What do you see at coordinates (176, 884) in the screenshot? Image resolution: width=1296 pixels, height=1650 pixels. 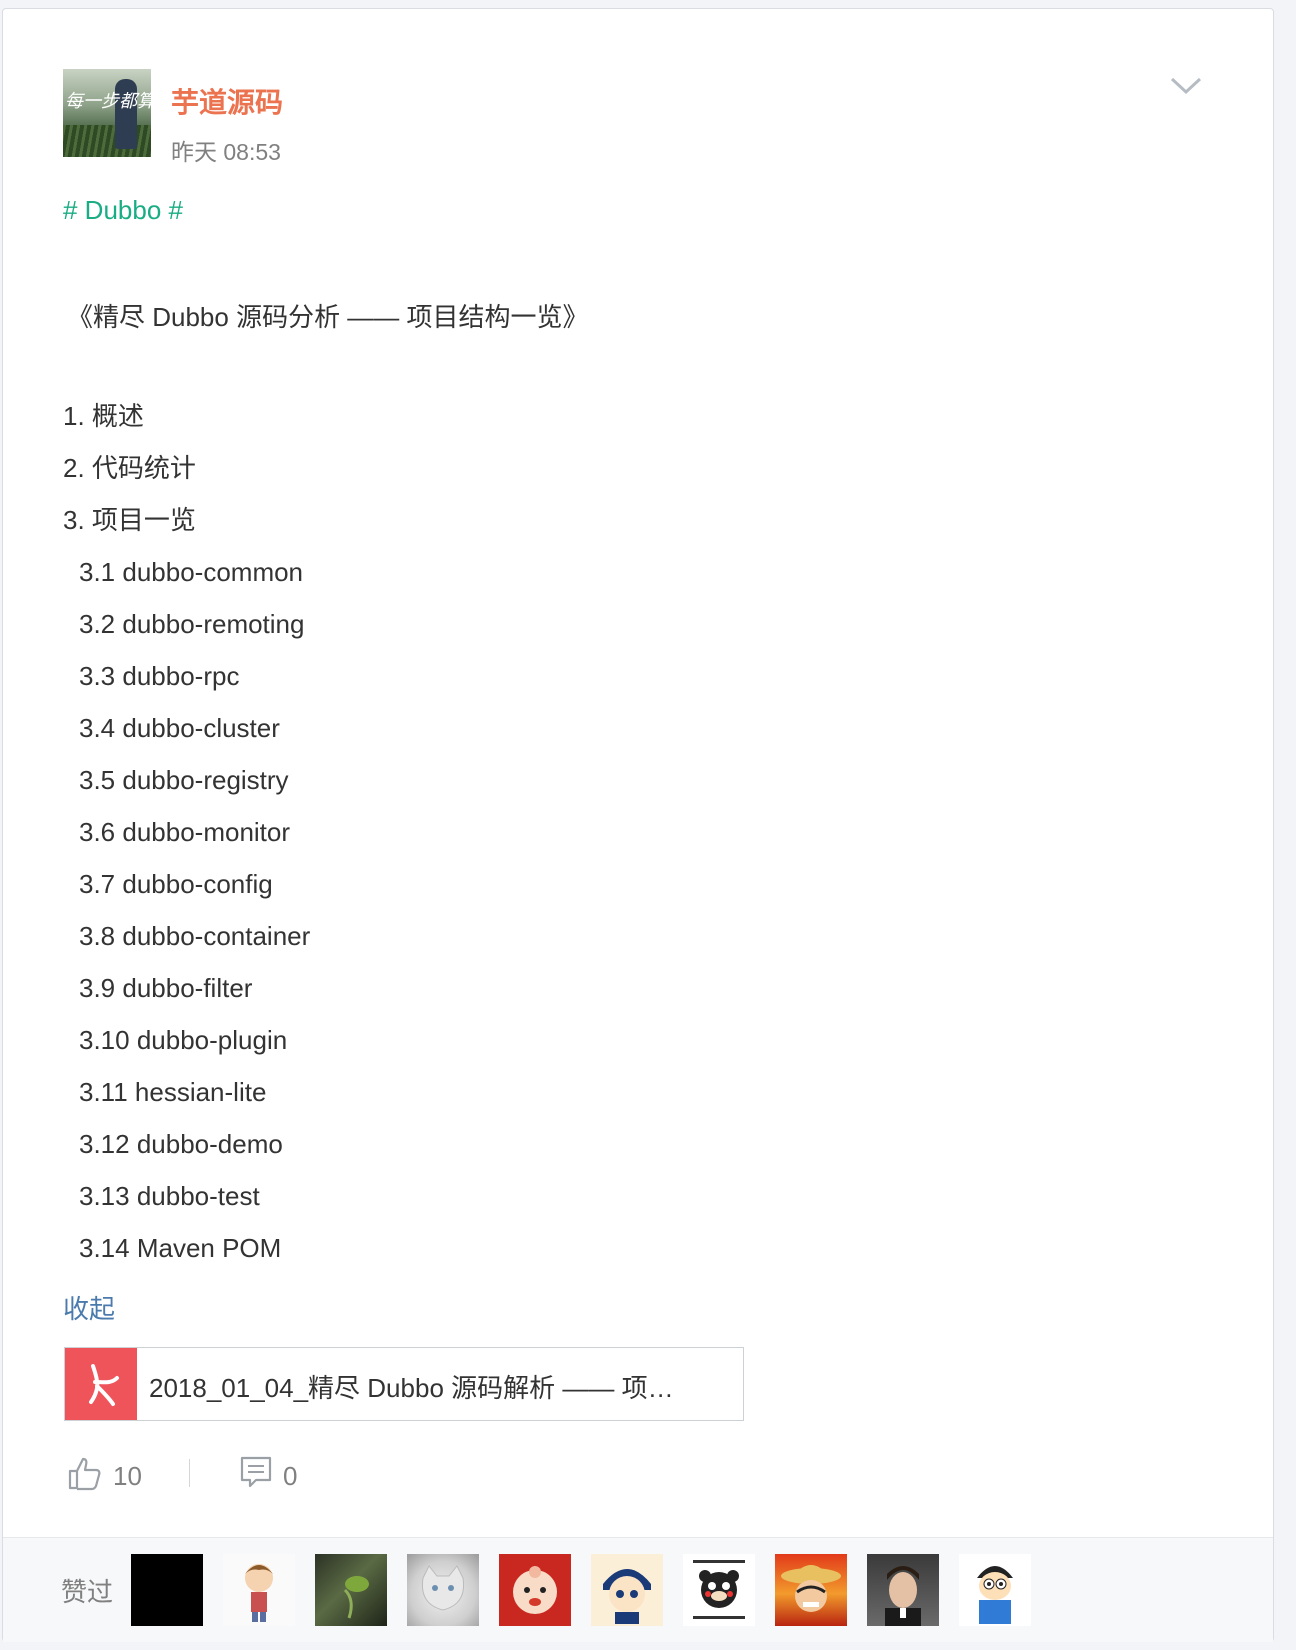 I see `toc-subitem: 3.7 dubbo-config` at bounding box center [176, 884].